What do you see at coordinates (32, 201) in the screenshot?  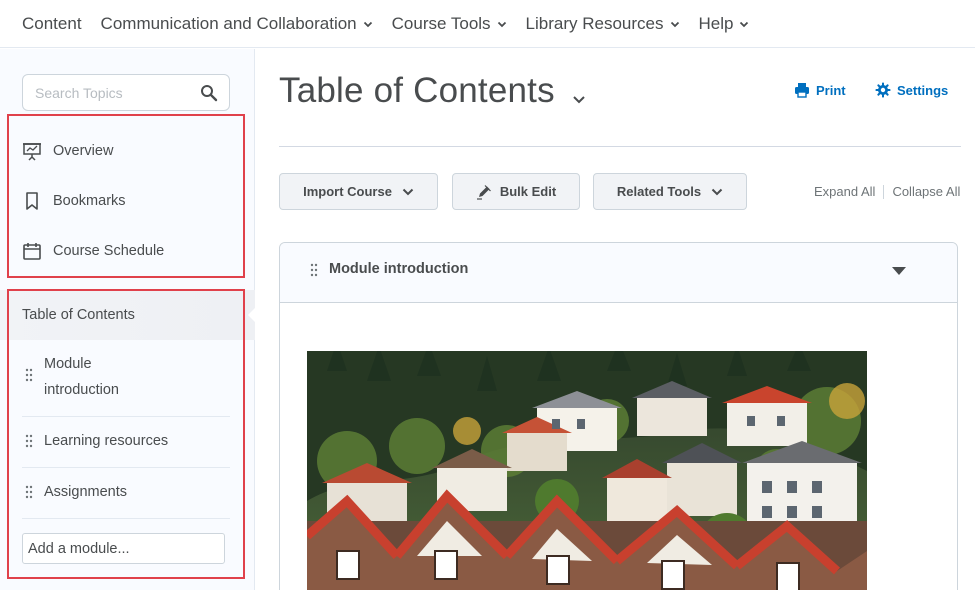 I see `bookmark-icon` at bounding box center [32, 201].